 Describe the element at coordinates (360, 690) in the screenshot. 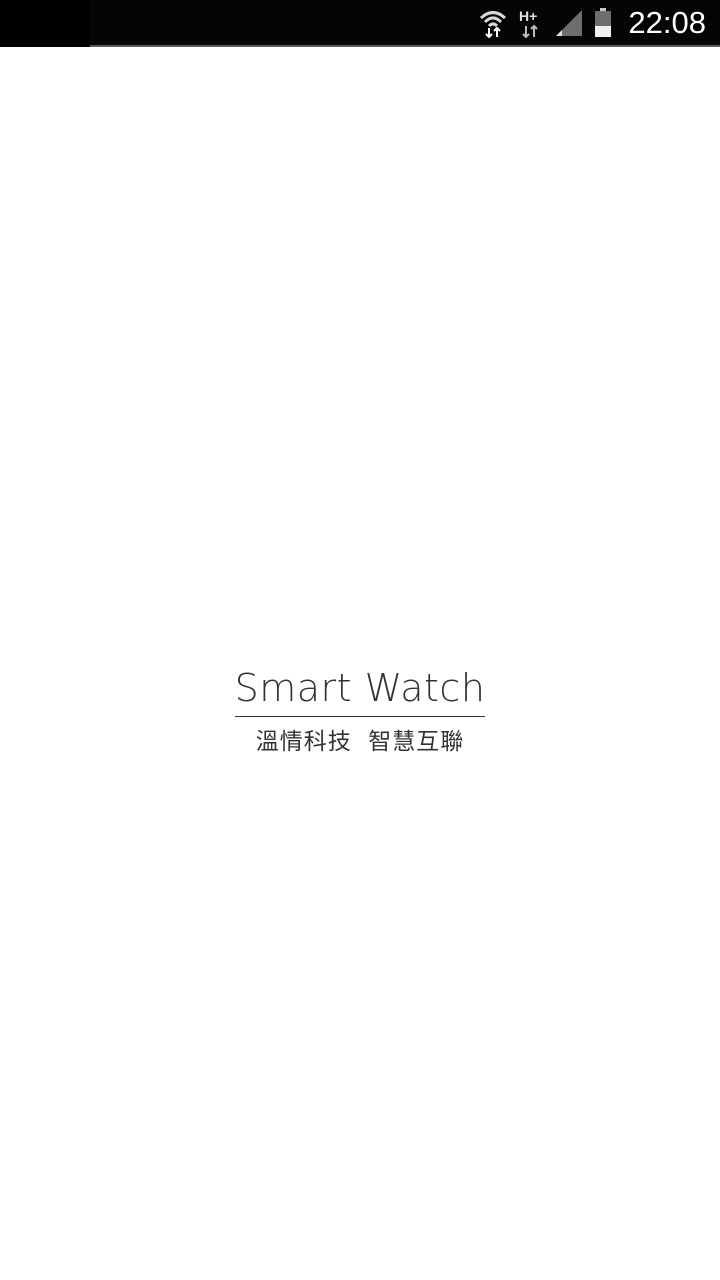

I see `app-title: Smart Watch` at that location.